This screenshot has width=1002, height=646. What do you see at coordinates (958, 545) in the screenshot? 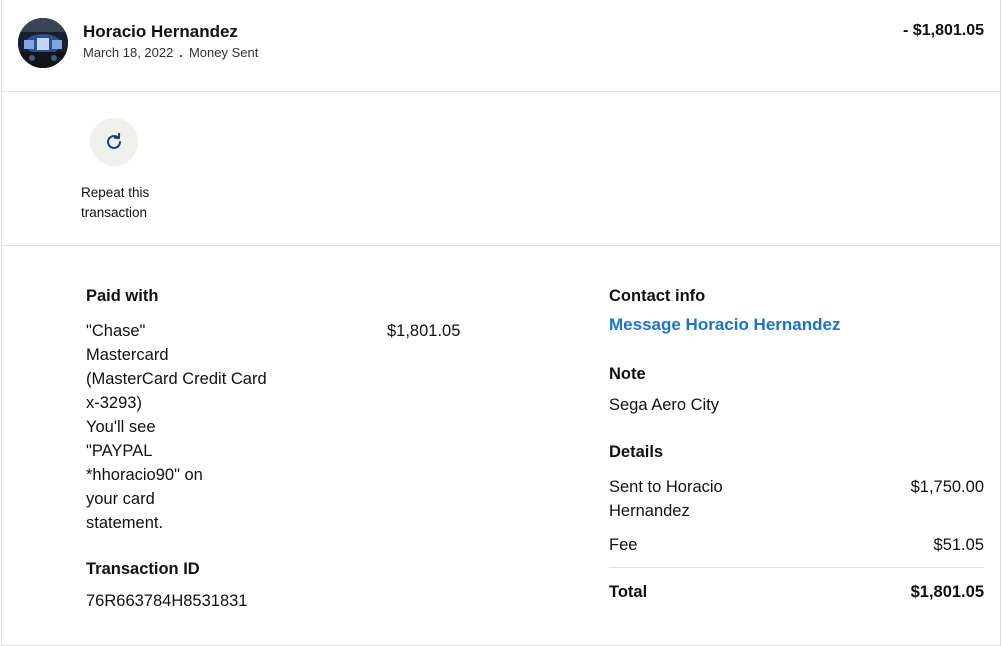
I see `fee-value: $51.05` at bounding box center [958, 545].